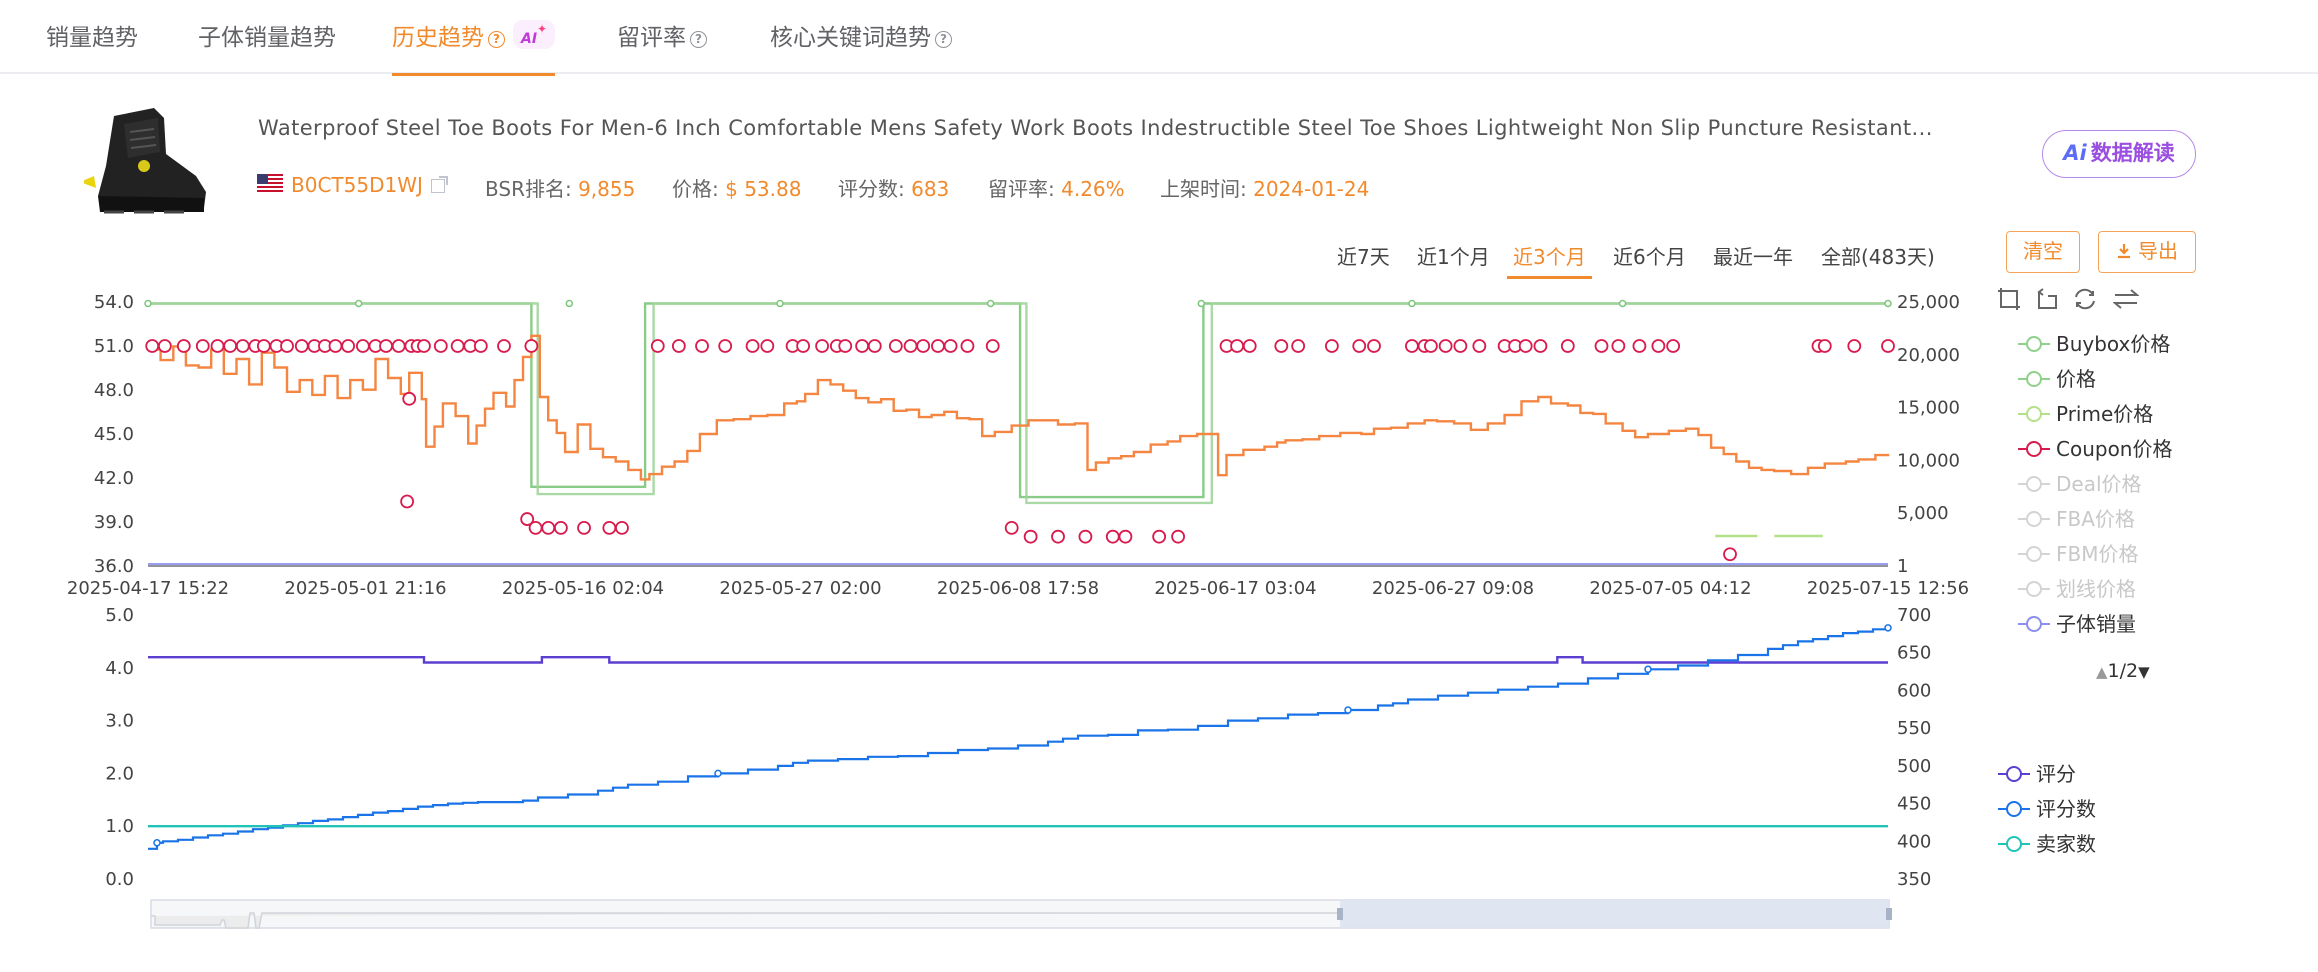 Image resolution: width=2318 pixels, height=972 pixels. What do you see at coordinates (1753, 255) in the screenshot?
I see `range-1y: 最近一年` at bounding box center [1753, 255].